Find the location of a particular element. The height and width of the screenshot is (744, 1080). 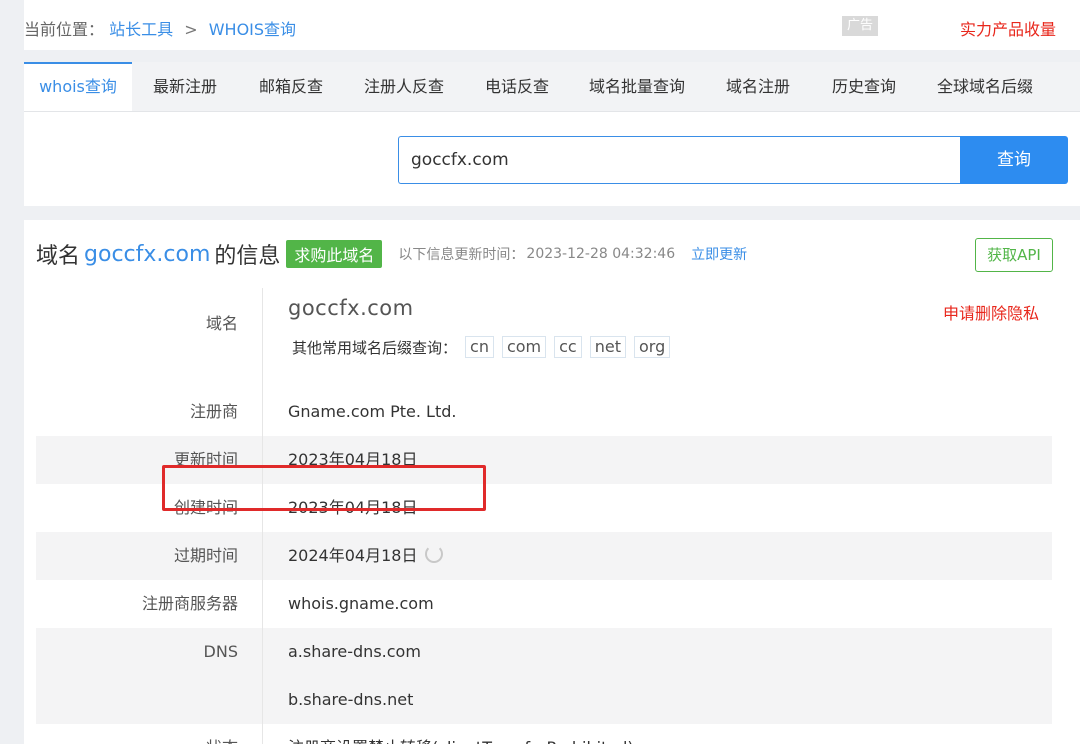

tab-email-reverse: 邮箱反查 is located at coordinates (291, 86).